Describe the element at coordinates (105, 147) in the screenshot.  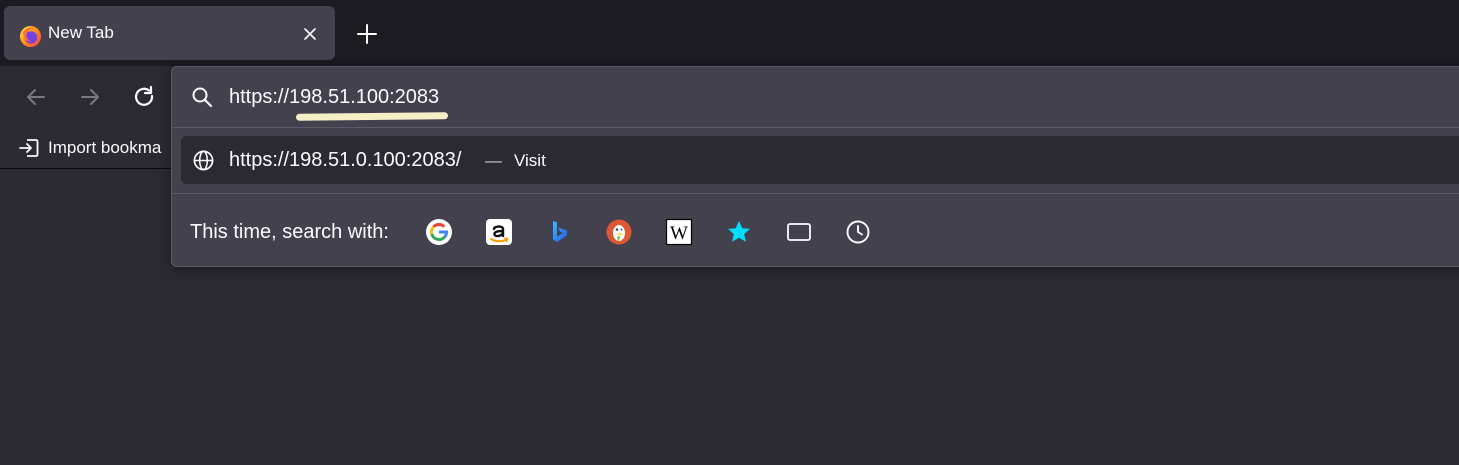
I see `import-bookmarks-label: Import bookma` at that location.